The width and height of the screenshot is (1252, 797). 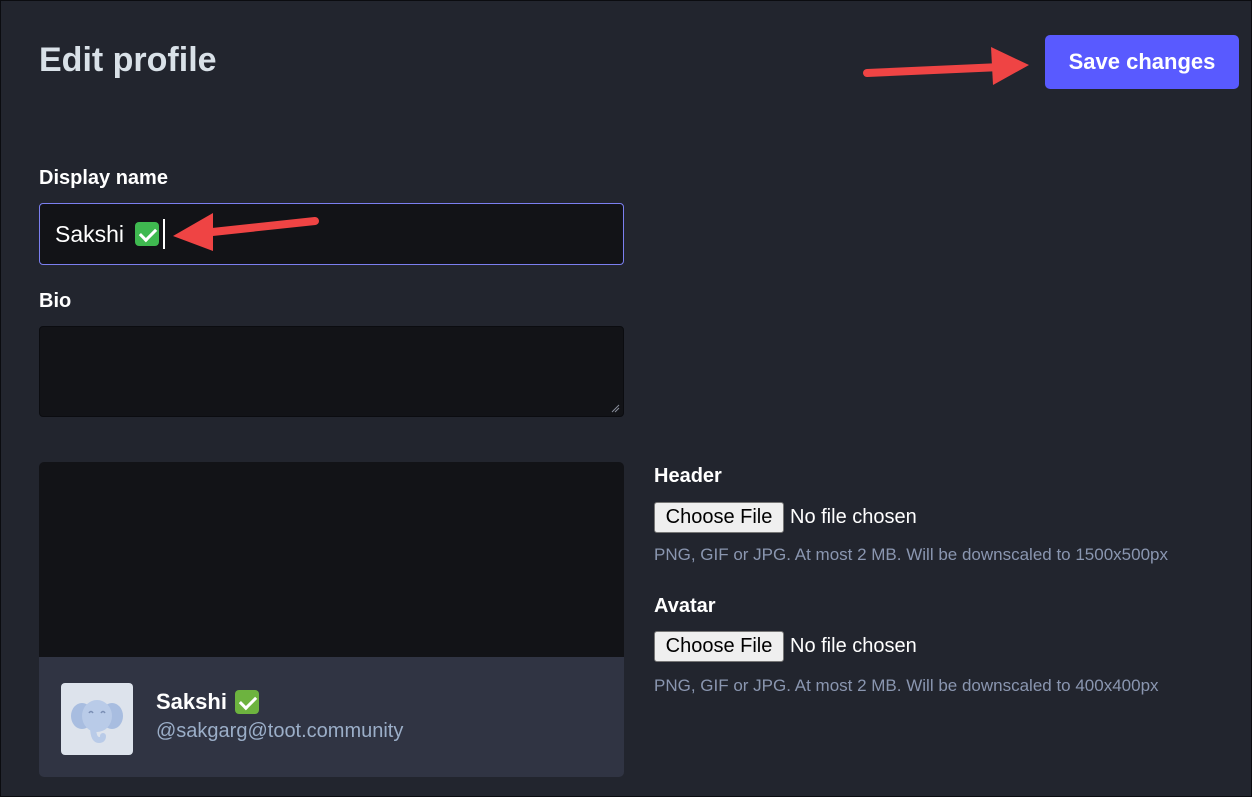 I want to click on bio-label: Bio, so click(x=55, y=301).